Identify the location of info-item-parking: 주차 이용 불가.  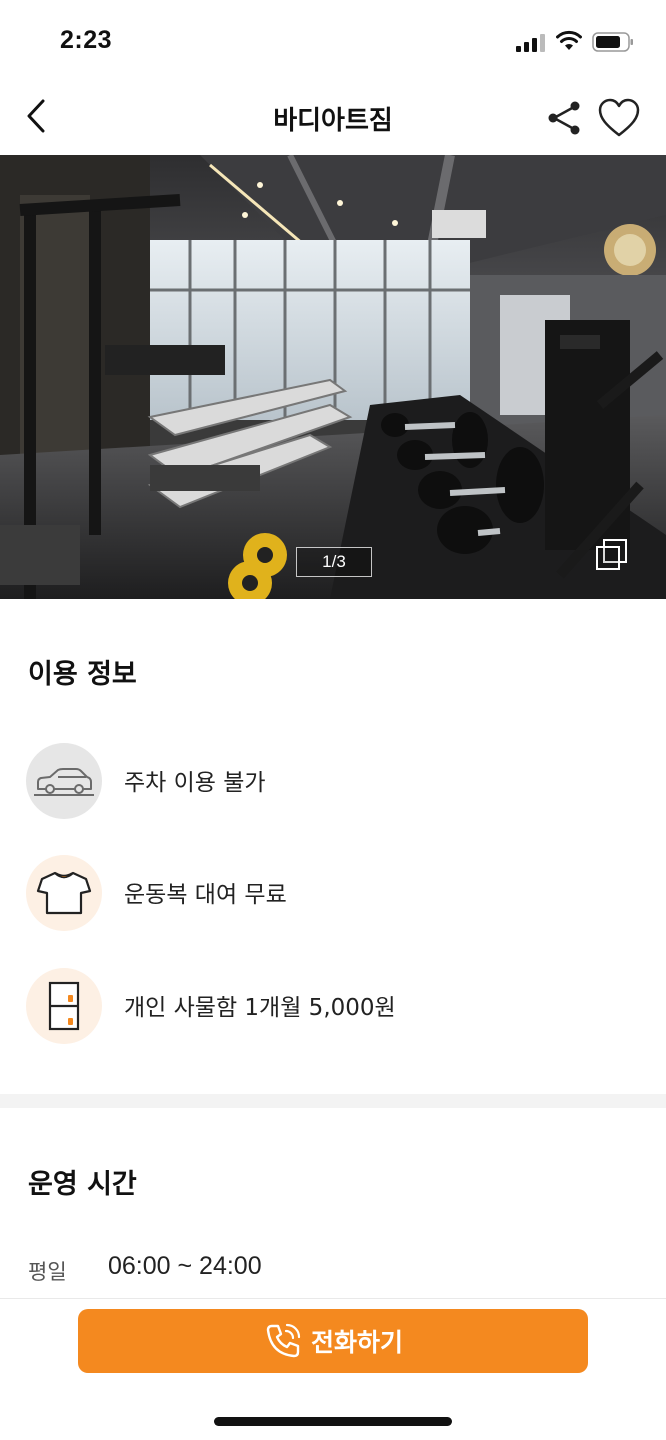
(336, 781).